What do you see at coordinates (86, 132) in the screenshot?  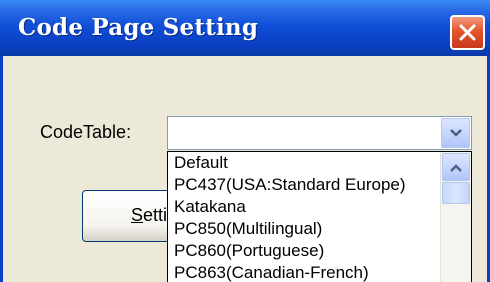 I see `codetable-label: CodeTable:` at bounding box center [86, 132].